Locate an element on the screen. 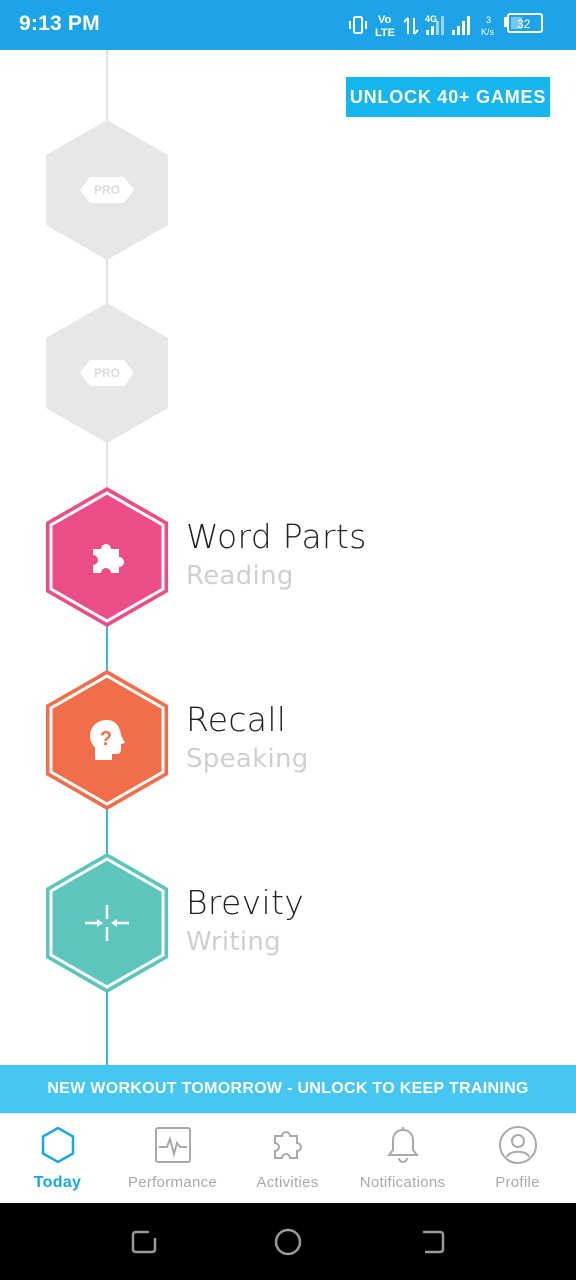  game-category: Reading is located at coordinates (240, 576).